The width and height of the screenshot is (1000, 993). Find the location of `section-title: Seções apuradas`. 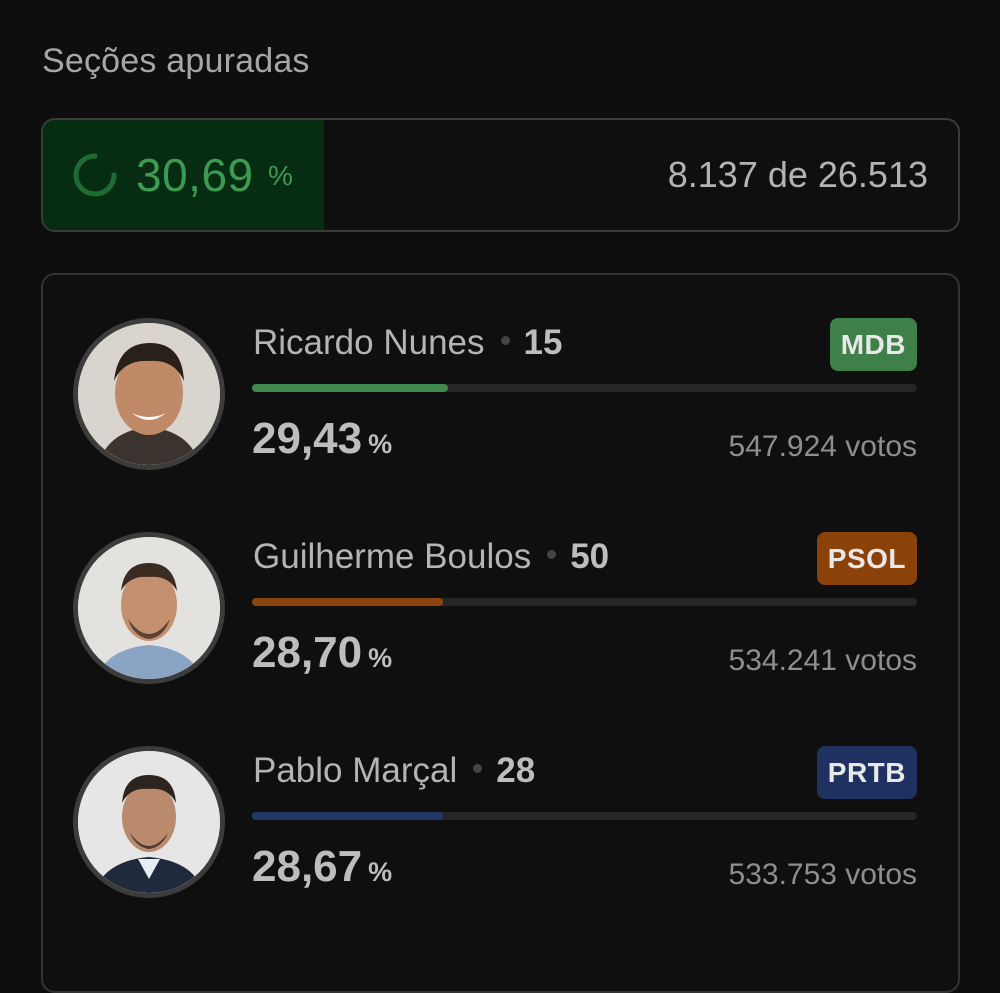

section-title: Seções apuradas is located at coordinates (176, 61).